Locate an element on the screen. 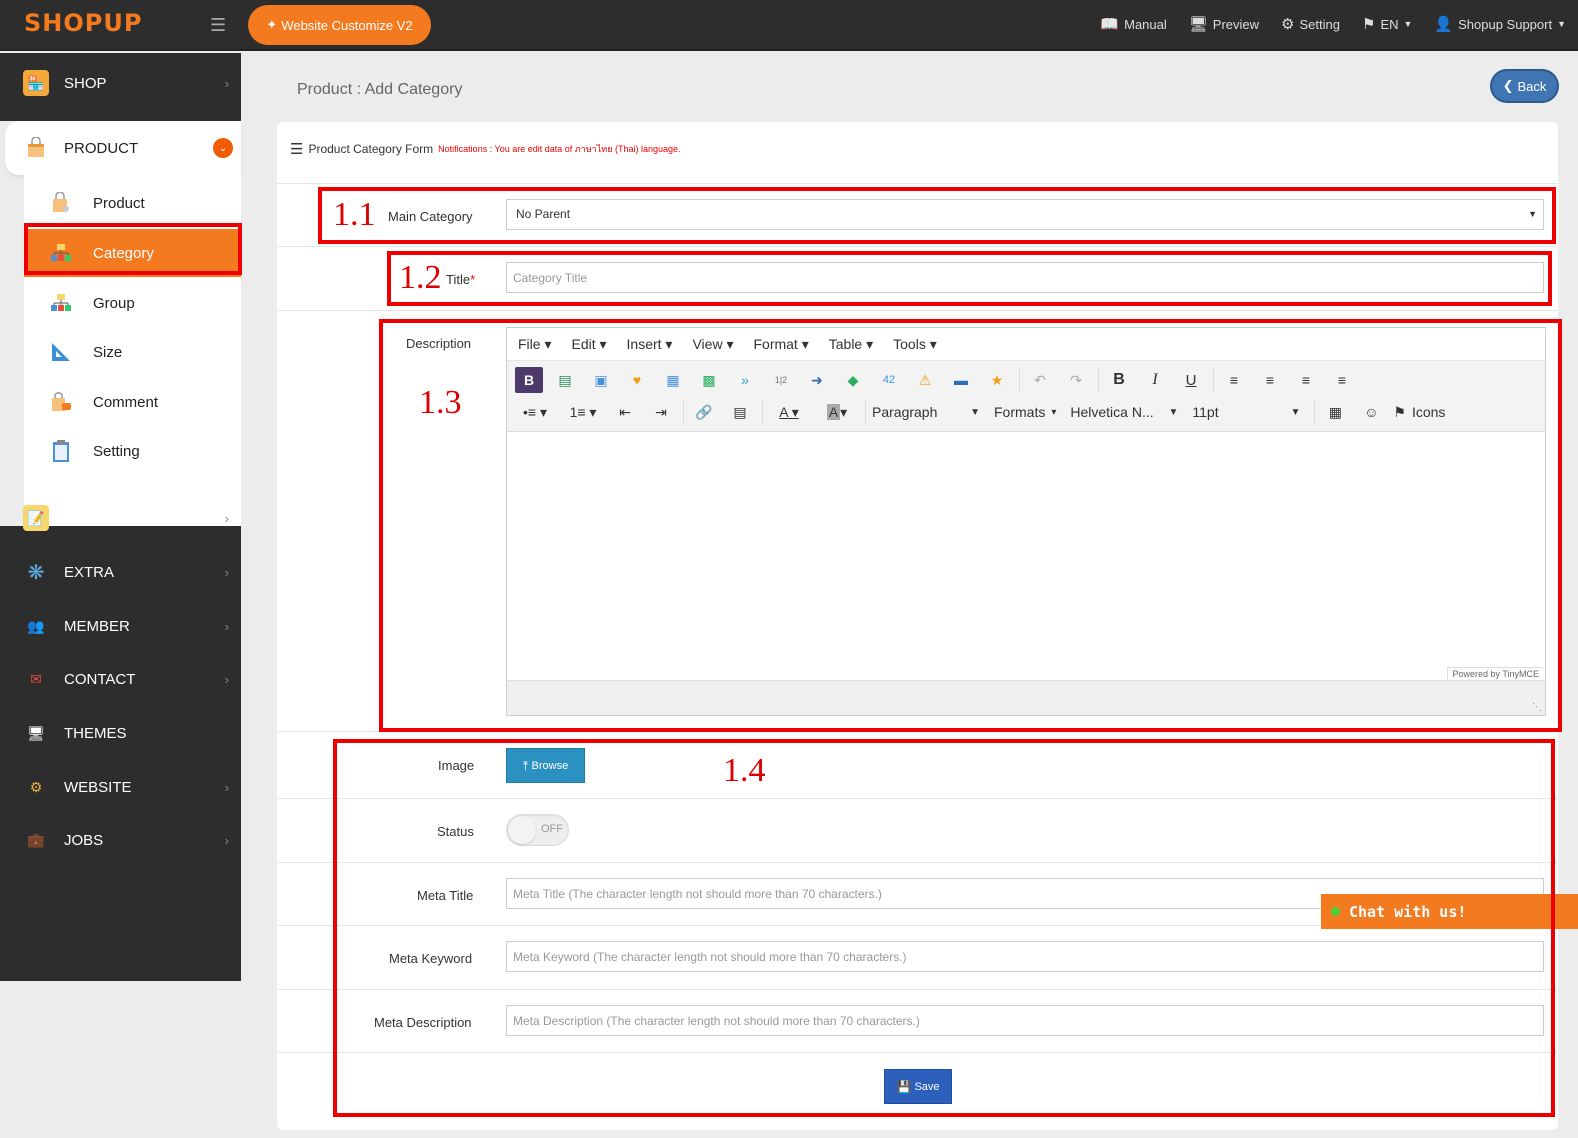  star-icon: ★ is located at coordinates (997, 380).